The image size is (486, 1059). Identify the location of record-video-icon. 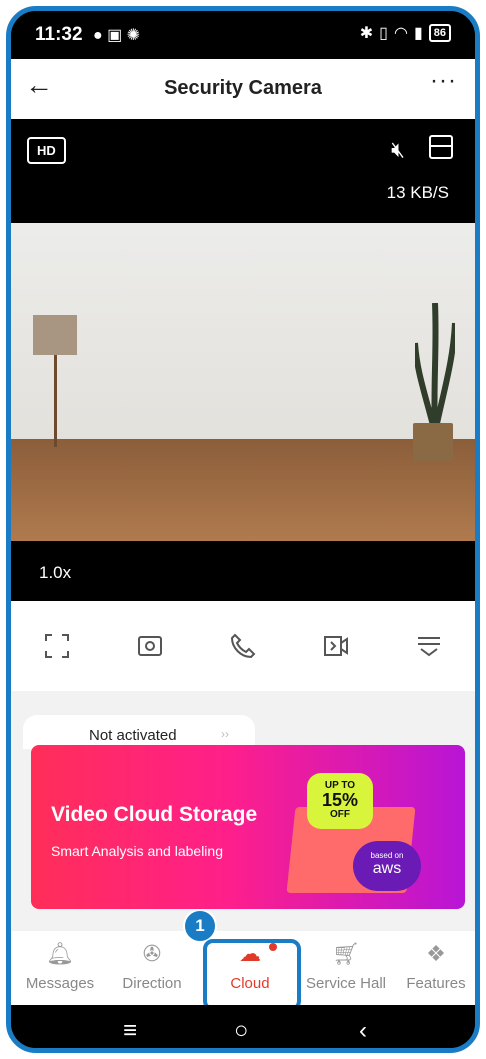
(336, 646).